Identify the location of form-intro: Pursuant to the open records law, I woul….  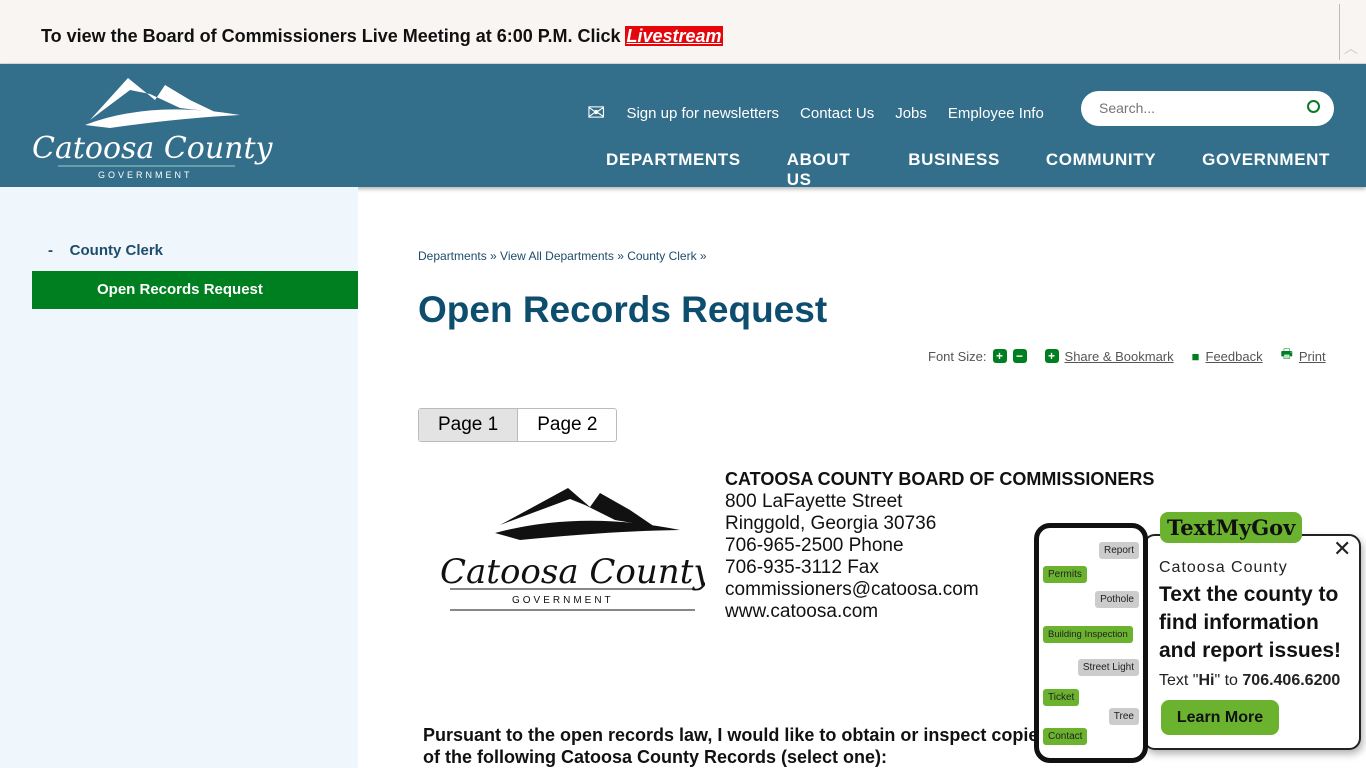
(736, 746).